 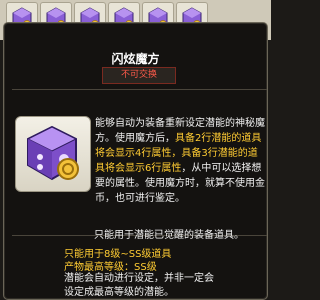 I want to click on untradeable-badge: 不可交换, so click(x=139, y=75).